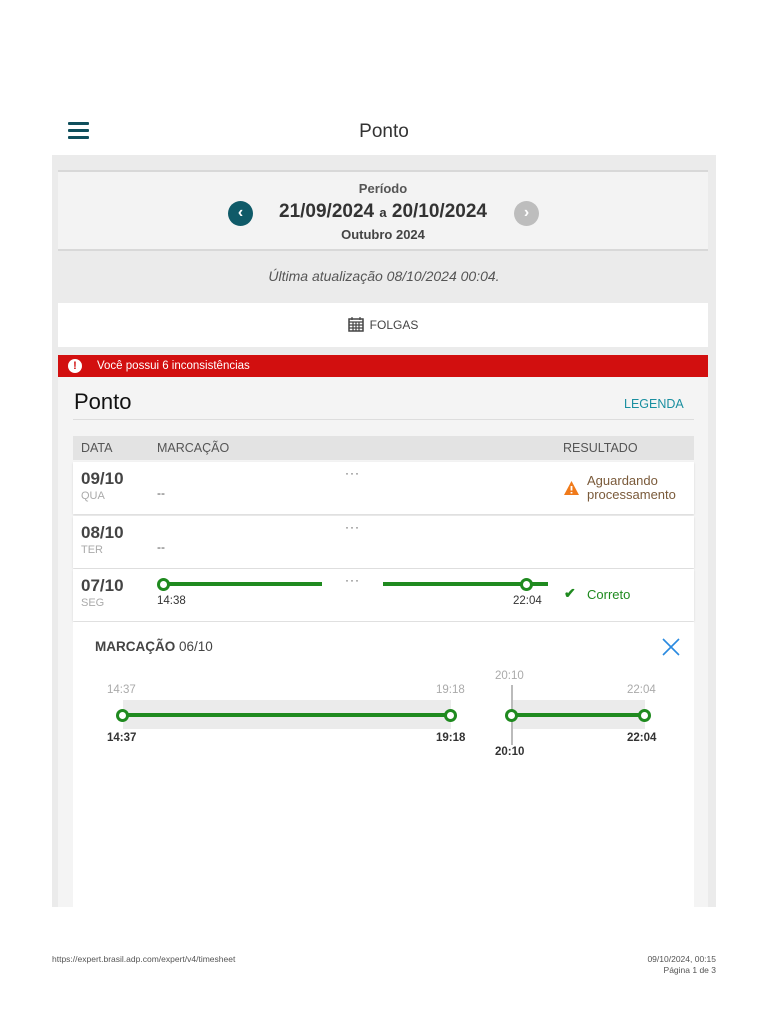  What do you see at coordinates (383, 188) in the screenshot?
I see `period-label: Período` at bounding box center [383, 188].